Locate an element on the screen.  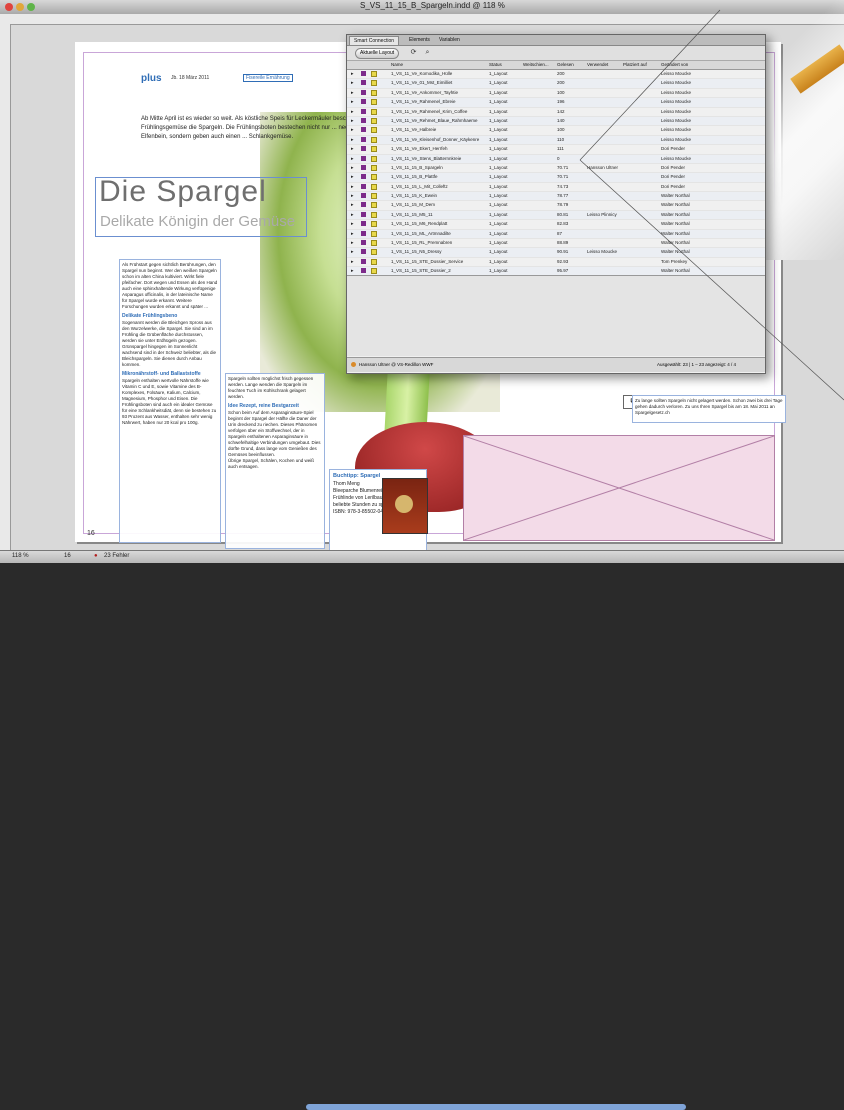
file-read-pages: 90.91 is located at coordinates (563, 252).